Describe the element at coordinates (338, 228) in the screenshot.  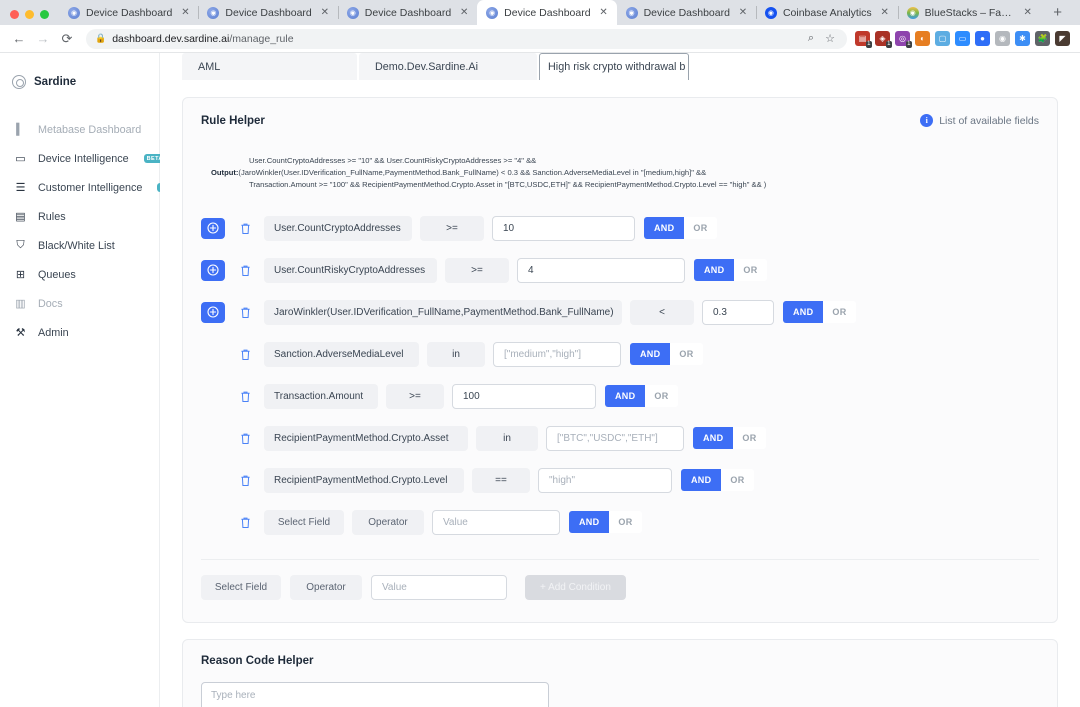
I see `condition-field-select: User.CountCryptoAddresses` at that location.